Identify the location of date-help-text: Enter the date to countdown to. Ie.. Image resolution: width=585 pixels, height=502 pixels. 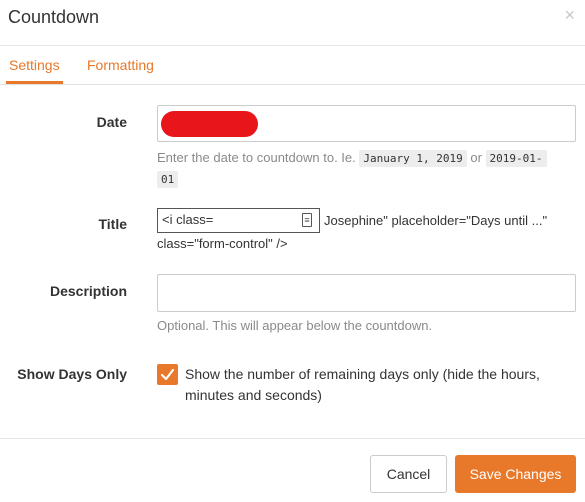
(256, 157).